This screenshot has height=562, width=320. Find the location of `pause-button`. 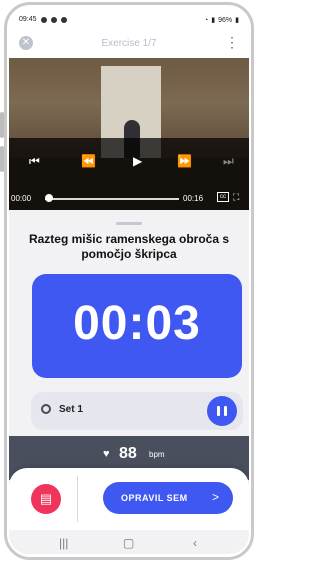

pause-button is located at coordinates (222, 411).